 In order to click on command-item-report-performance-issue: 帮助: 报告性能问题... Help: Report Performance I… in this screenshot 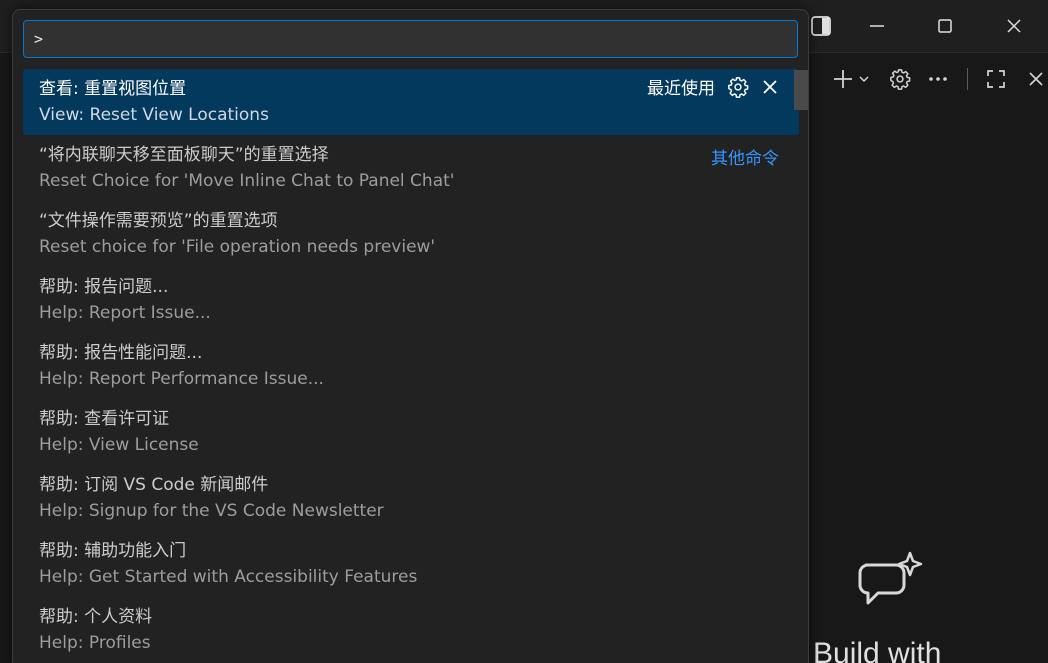, I will do `click(411, 366)`.